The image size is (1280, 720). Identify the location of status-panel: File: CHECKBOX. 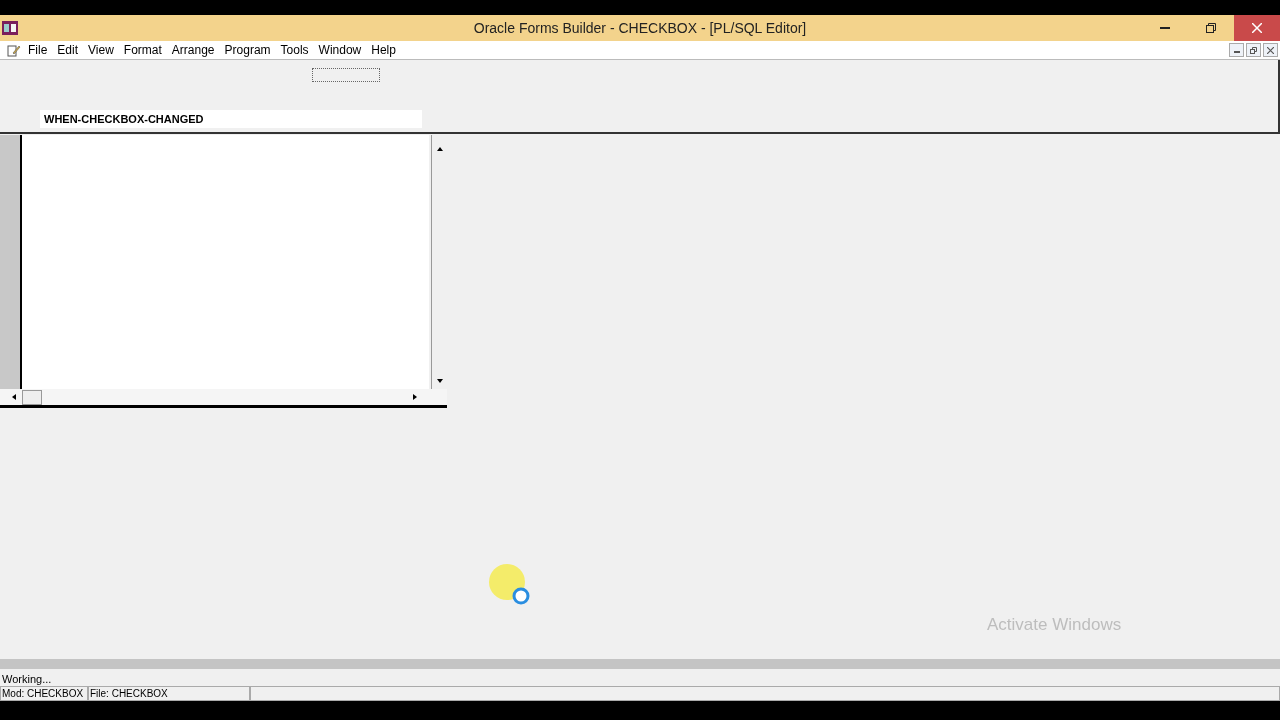
(169, 693).